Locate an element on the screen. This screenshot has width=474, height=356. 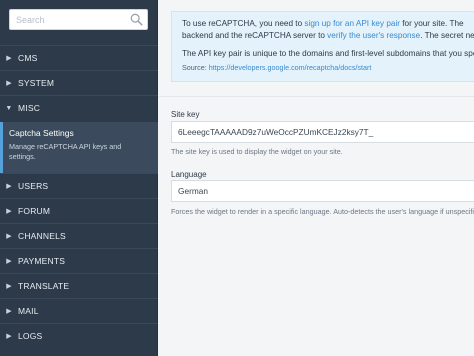
search-input is located at coordinates (78, 19).